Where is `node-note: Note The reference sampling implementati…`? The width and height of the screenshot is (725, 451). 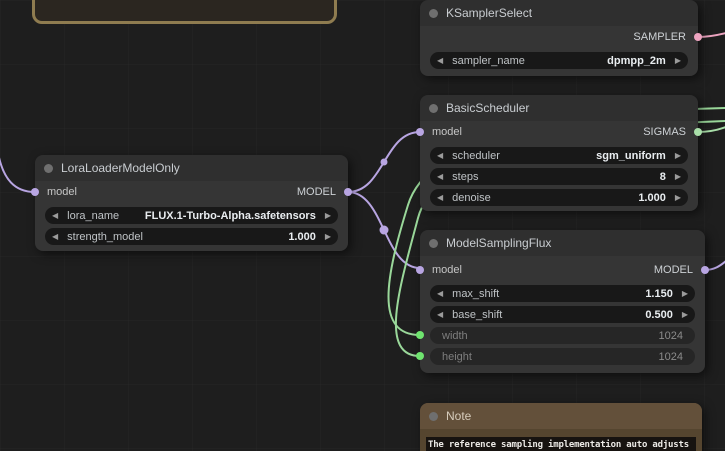
node-note: Note The reference sampling implementati… is located at coordinates (561, 427).